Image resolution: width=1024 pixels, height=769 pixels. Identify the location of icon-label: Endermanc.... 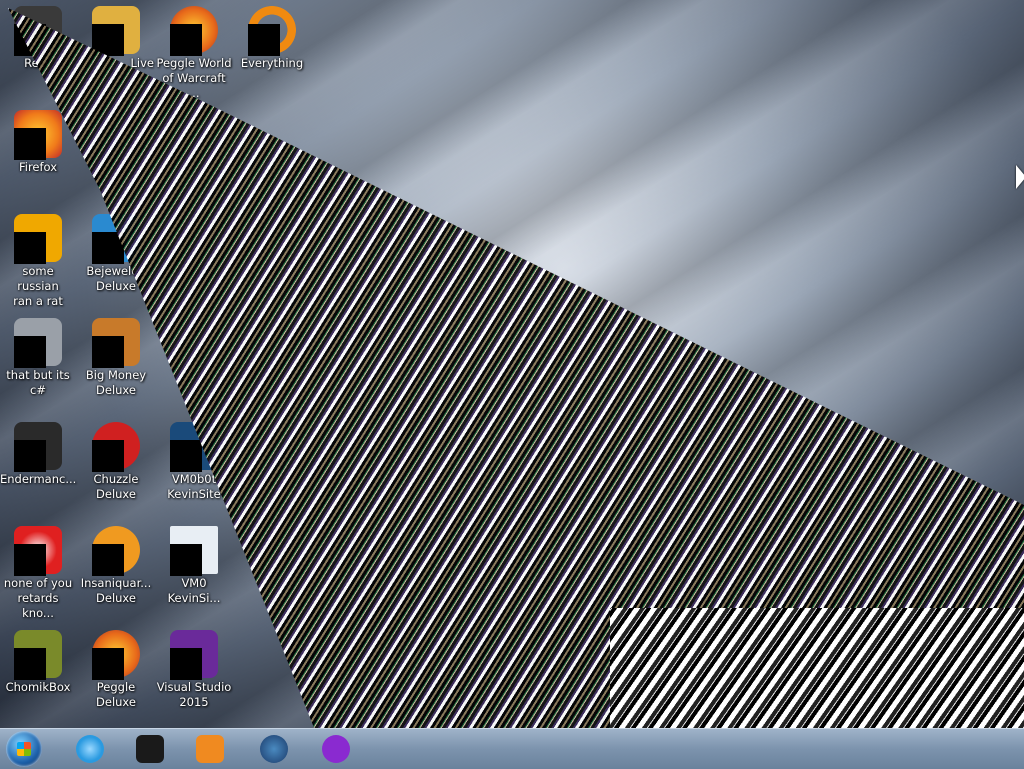
(38, 479).